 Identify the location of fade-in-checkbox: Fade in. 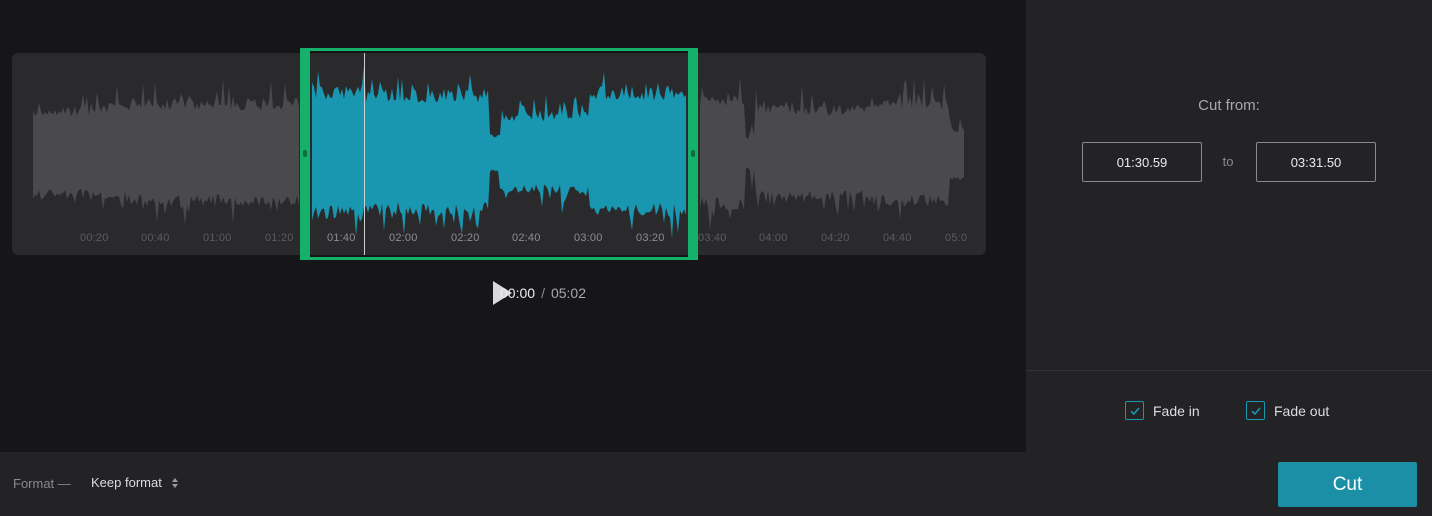
(1162, 410).